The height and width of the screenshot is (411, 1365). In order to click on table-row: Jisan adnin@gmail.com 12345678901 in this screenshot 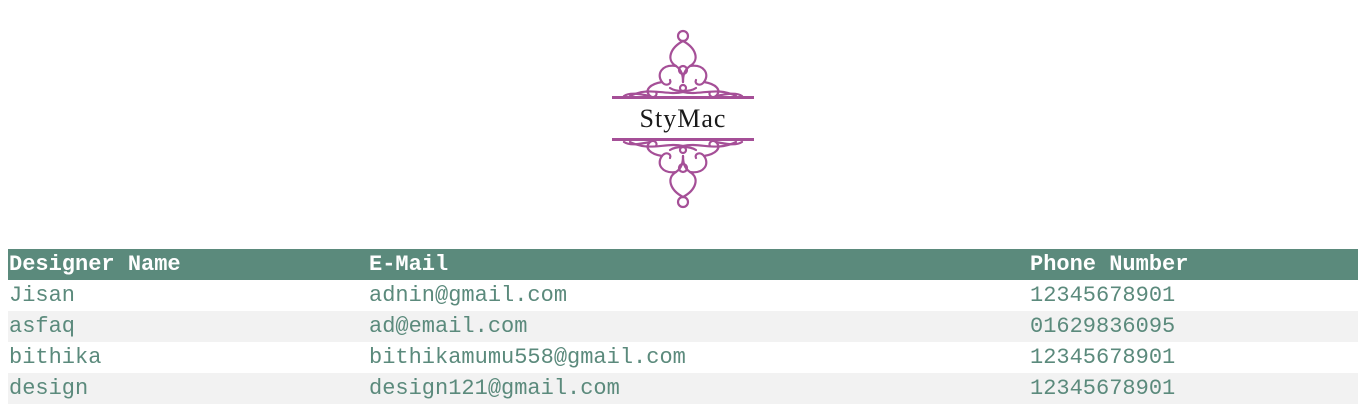, I will do `click(683, 295)`.